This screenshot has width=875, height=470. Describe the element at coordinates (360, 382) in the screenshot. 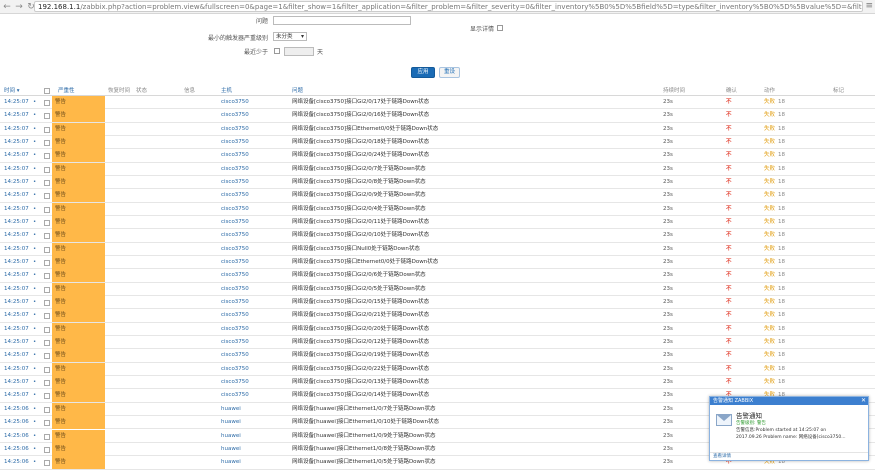

I see `problem-link: 网络设备[cisco3750]接口Gi2/0/13处于链路Down状态` at that location.